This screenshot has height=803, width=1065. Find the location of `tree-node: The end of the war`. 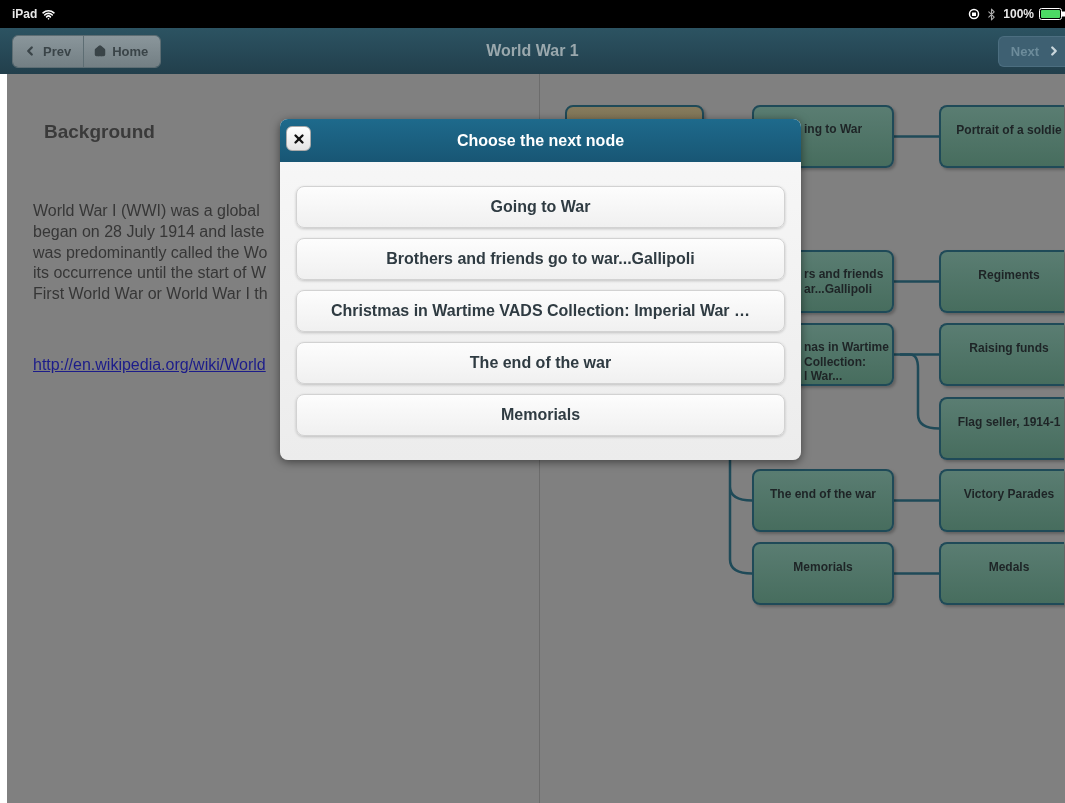

tree-node: The end of the war is located at coordinates (823, 500).